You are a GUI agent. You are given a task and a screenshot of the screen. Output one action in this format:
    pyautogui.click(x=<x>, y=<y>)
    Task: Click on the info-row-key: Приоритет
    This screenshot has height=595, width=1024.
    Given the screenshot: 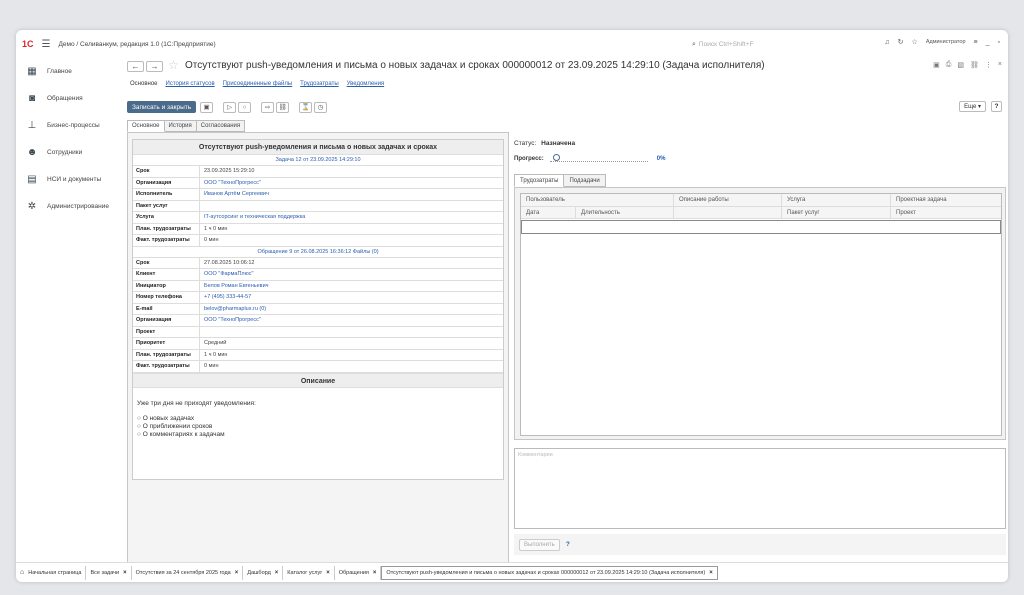 What is the action you would take?
    pyautogui.click(x=166, y=343)
    